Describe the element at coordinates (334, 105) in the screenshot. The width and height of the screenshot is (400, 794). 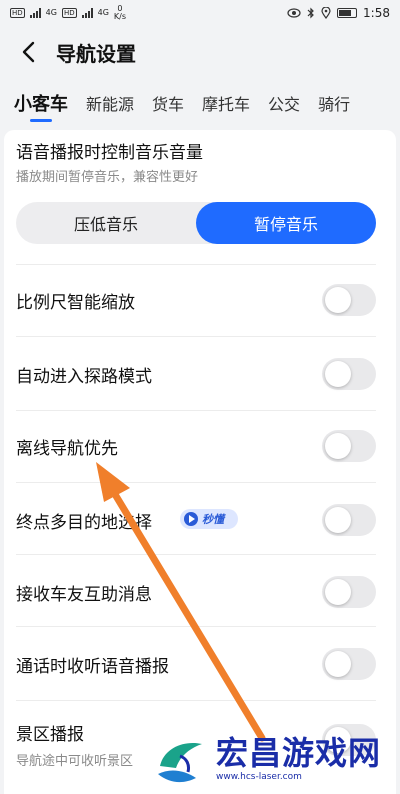
I see `tab-cycling: 骑行` at that location.